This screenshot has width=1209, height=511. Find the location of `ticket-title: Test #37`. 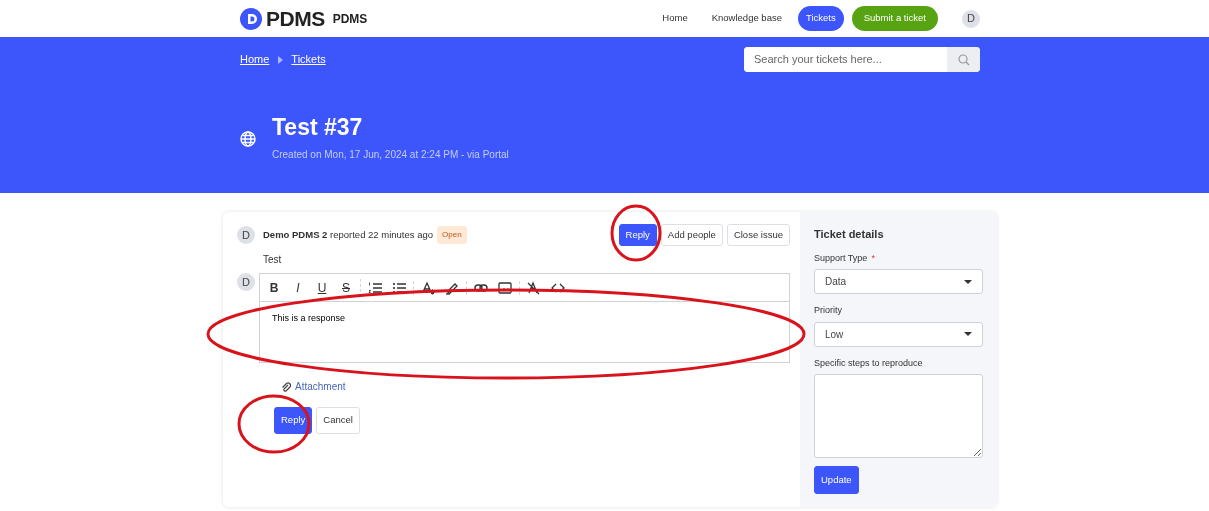

ticket-title: Test #37 is located at coordinates (318, 127).